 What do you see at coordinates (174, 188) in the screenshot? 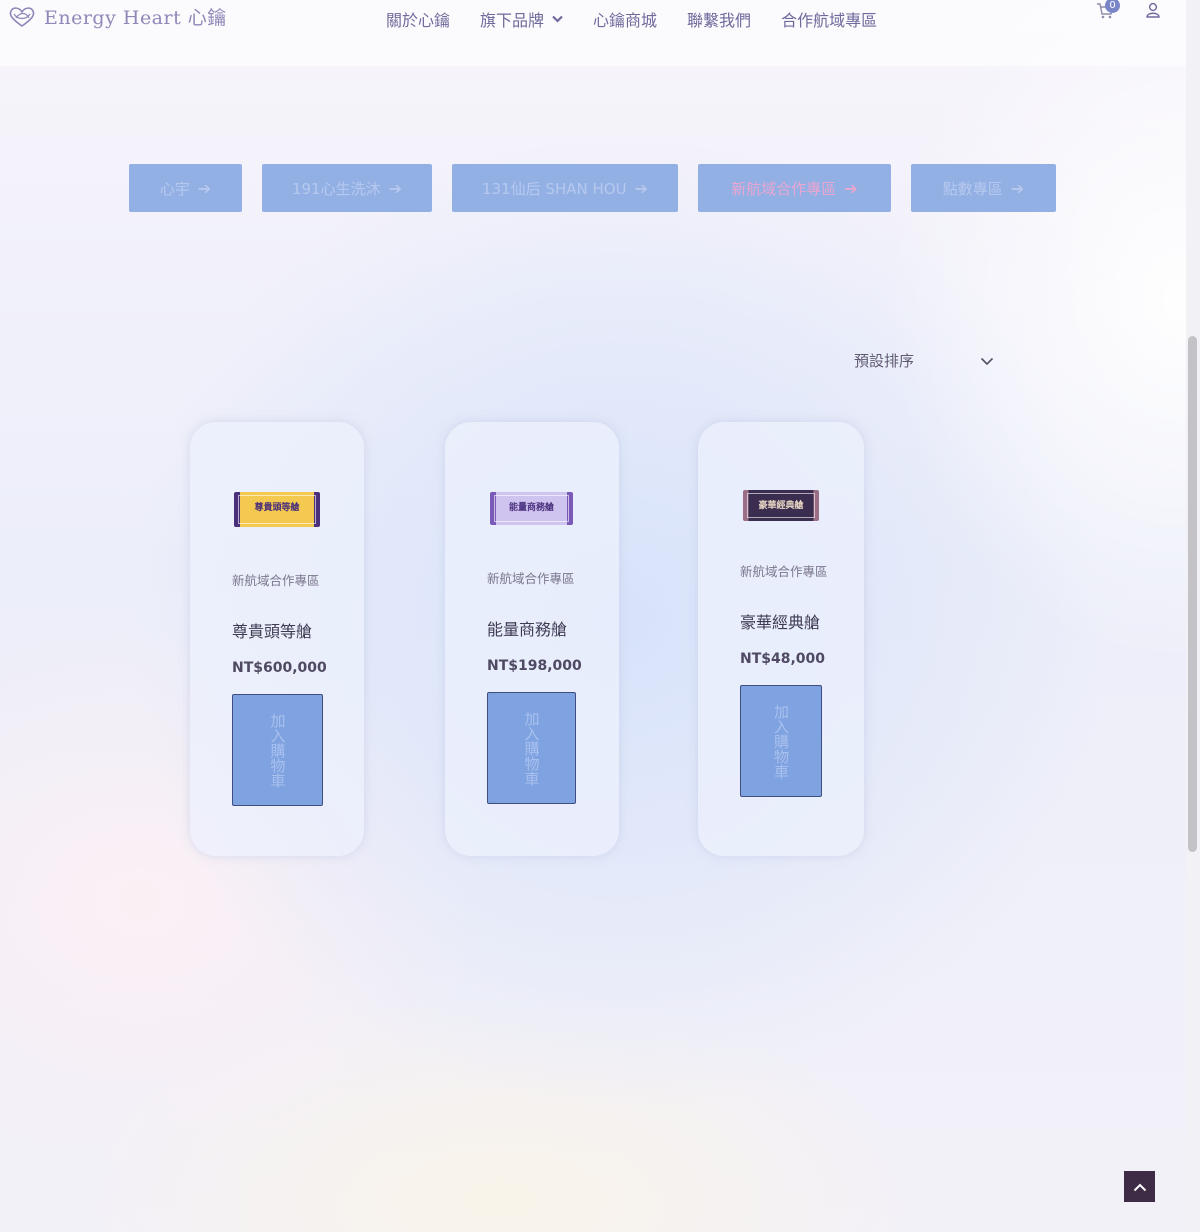
I see `category-label: 心宇` at bounding box center [174, 188].